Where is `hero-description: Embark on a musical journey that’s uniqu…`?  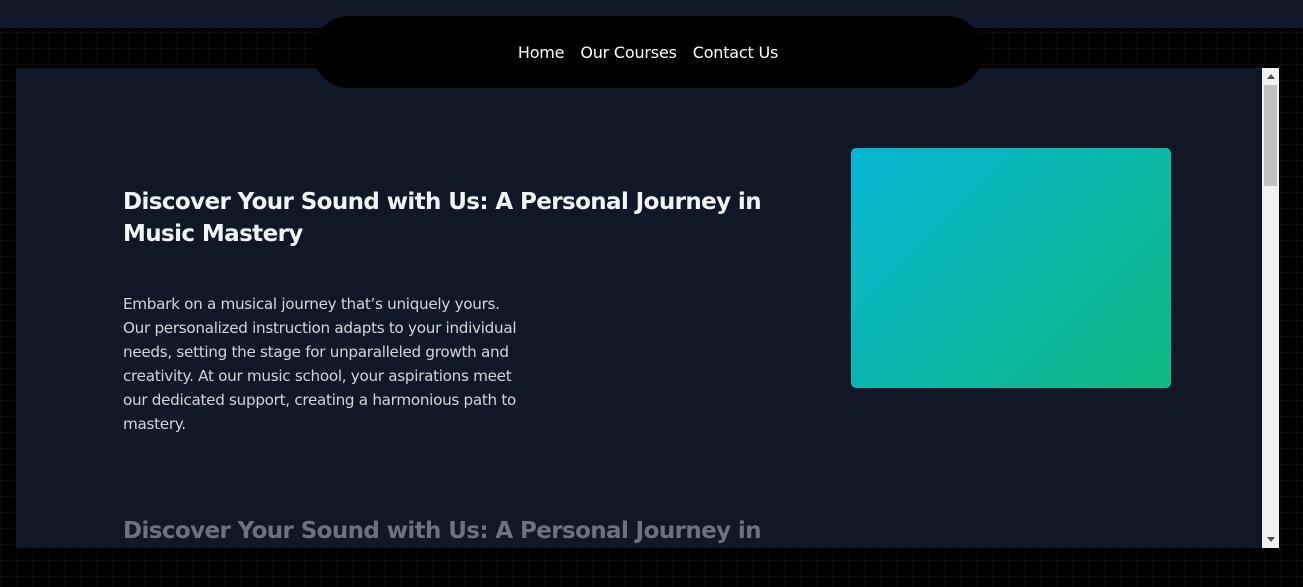 hero-description: Embark on a musical journey that’s uniqu… is located at coordinates (320, 364).